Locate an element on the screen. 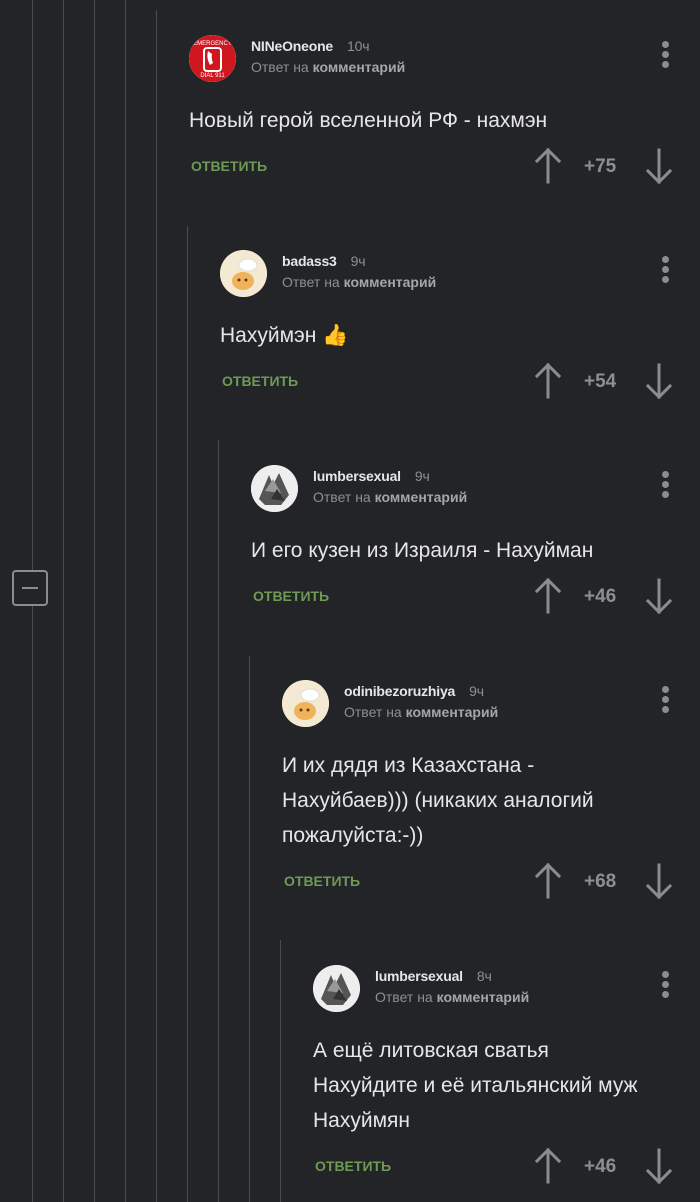 This screenshot has width=700, height=1202. comment-text-line: А ещё литовская сватья is located at coordinates (431, 1050).